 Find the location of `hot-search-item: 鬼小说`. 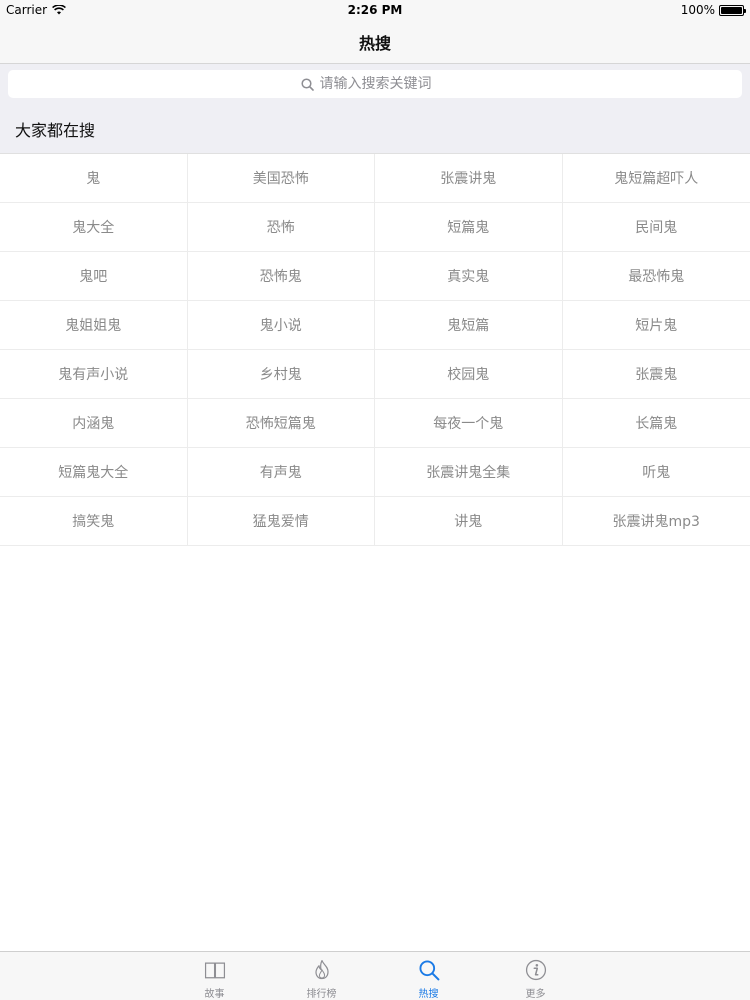

hot-search-item: 鬼小说 is located at coordinates (281, 325).